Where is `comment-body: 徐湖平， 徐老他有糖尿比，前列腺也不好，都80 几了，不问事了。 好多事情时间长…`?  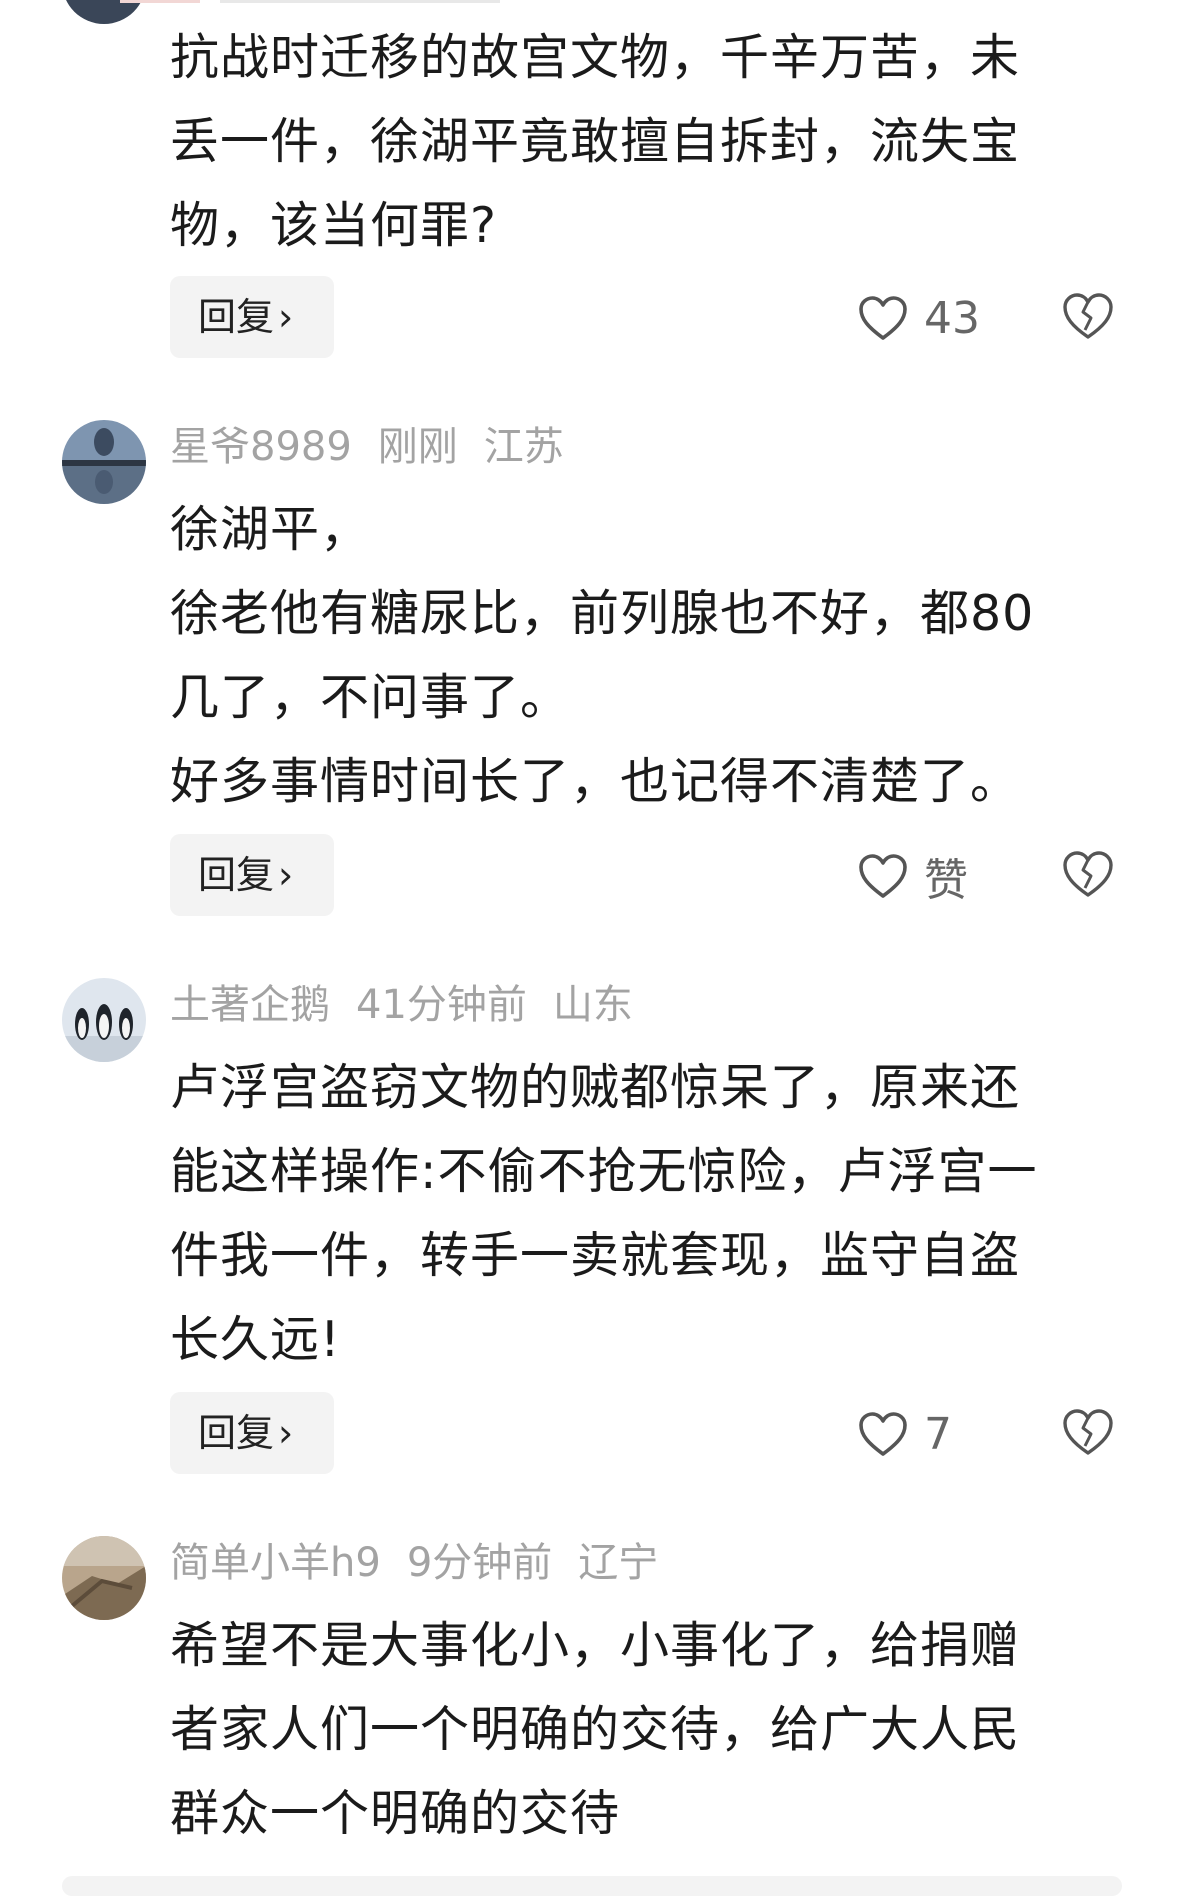 comment-body: 徐湖平， 徐老他有糖尿比，前列腺也不好，都80 几了，不问事了。 好多事情时间长… is located at coordinates (645, 656).